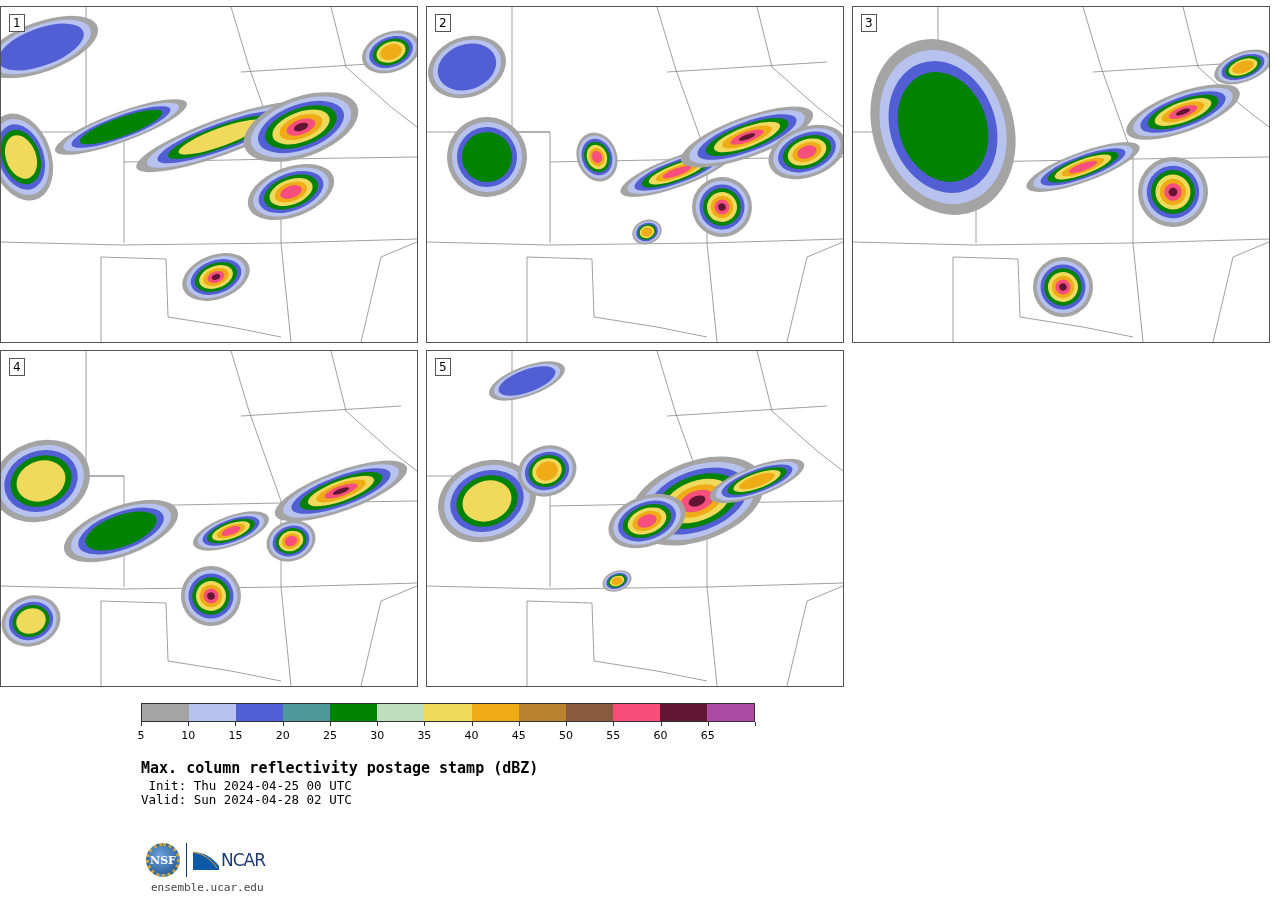 The image size is (1280, 901). I want to click on swoosh-icon, so click(206, 860).